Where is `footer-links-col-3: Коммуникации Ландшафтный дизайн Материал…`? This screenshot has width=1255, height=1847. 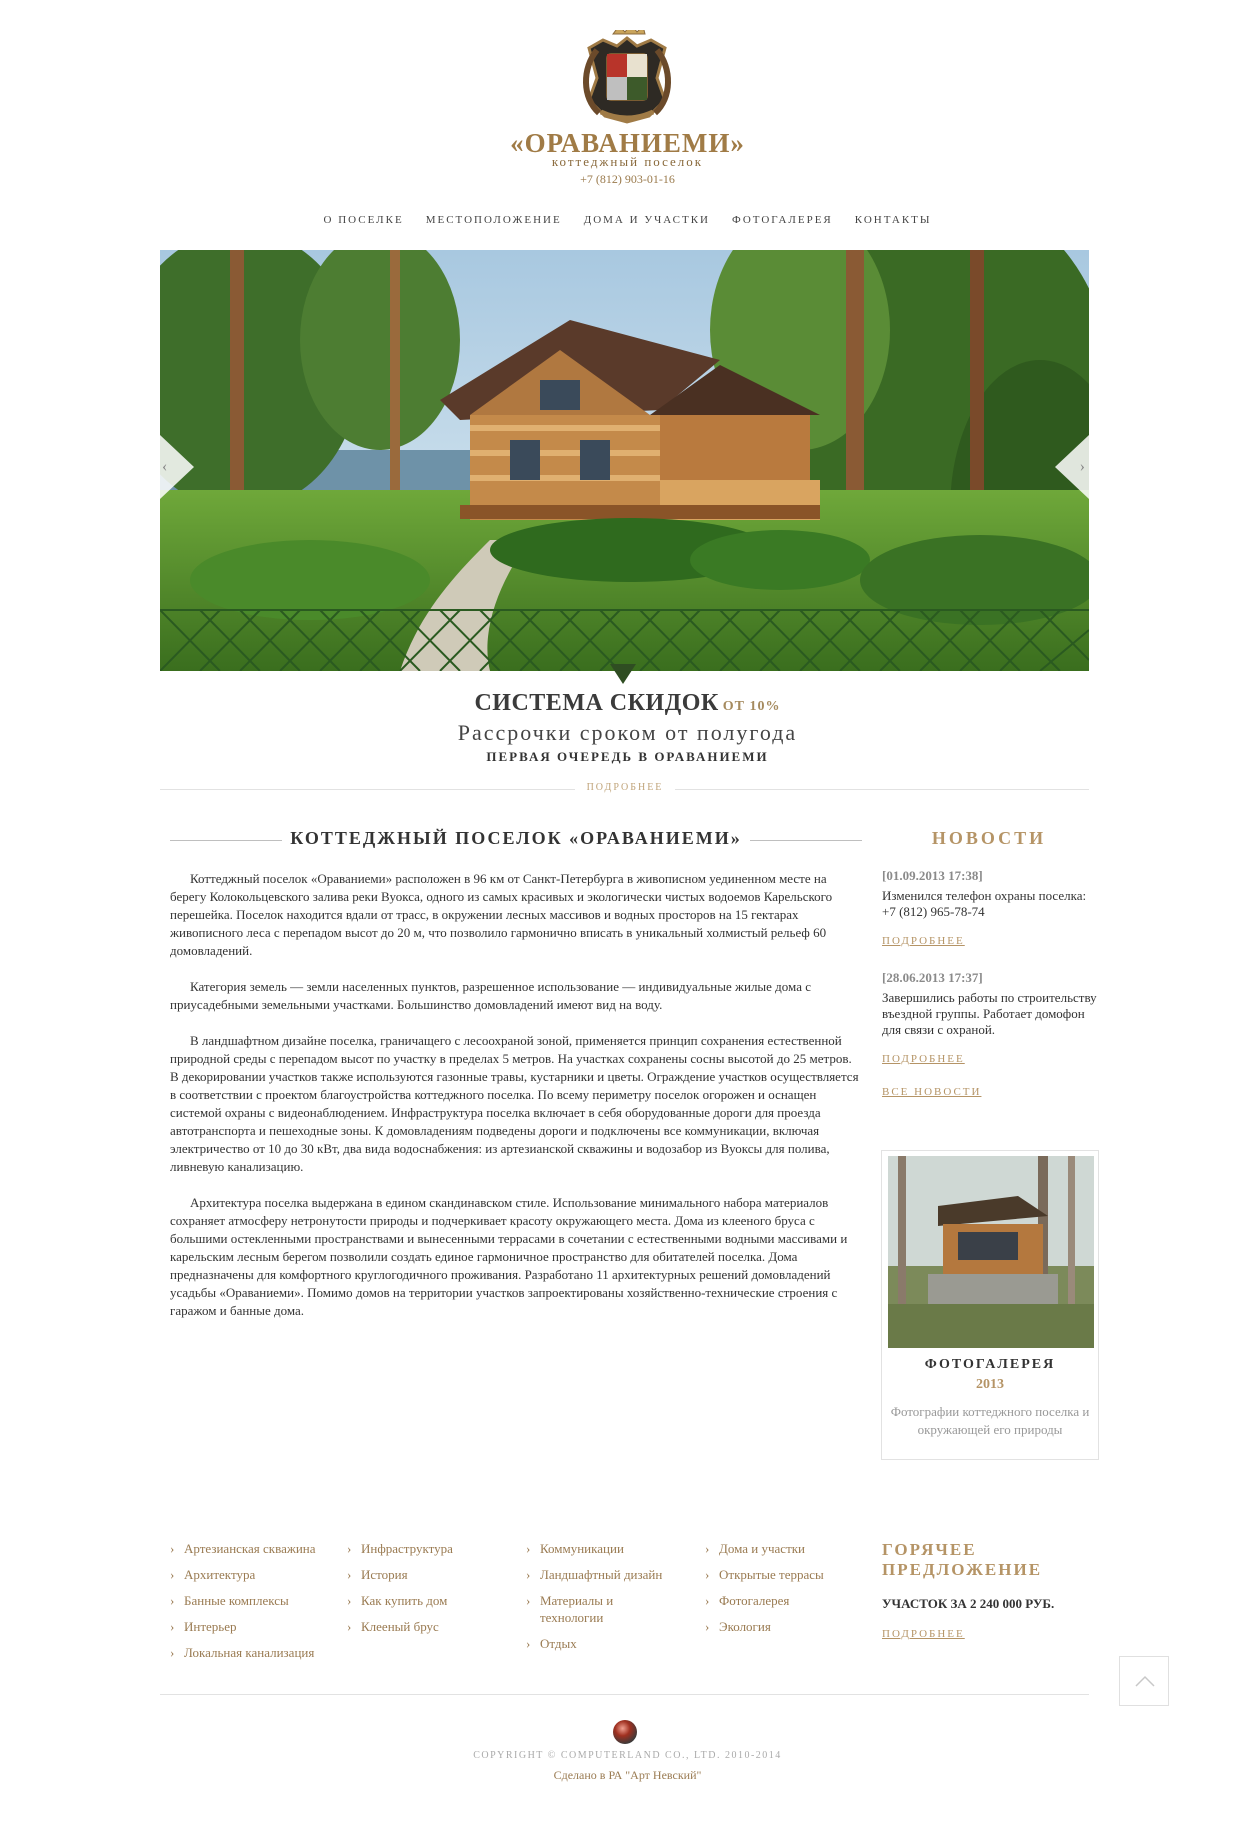 footer-links-col-3: Коммуникации Ландшафтный дизайн Материал… is located at coordinates (601, 1600).